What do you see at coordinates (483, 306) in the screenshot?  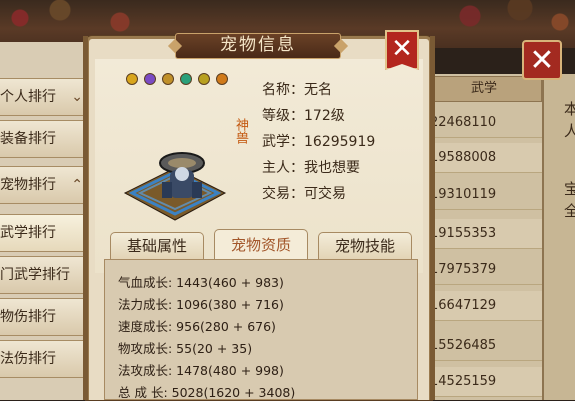 I see `table-row: 16647129` at bounding box center [483, 306].